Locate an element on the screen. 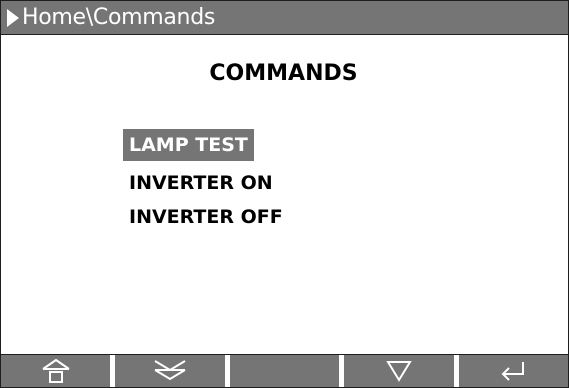 This screenshot has width=569, height=388. page-down-icon is located at coordinates (170, 370).